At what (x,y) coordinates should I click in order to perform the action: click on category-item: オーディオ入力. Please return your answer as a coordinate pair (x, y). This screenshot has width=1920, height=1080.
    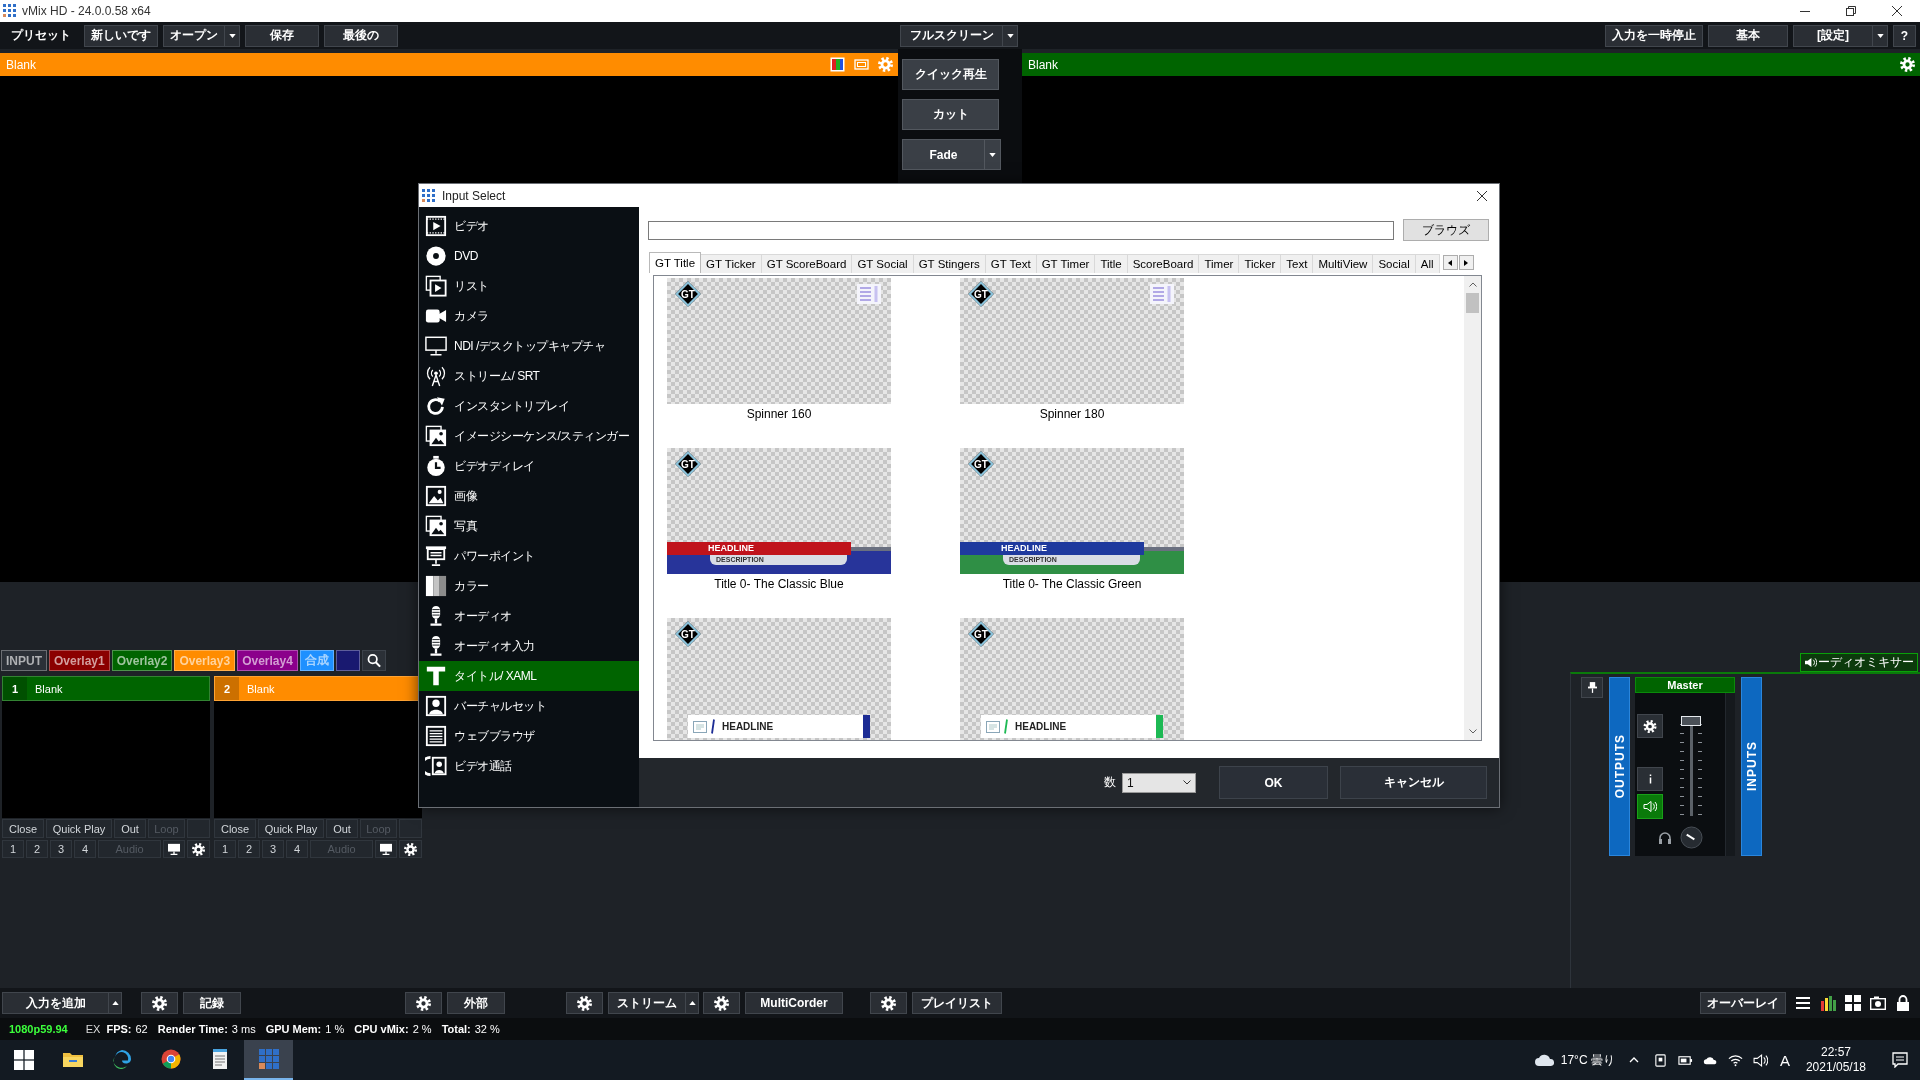
    Looking at the image, I should click on (529, 646).